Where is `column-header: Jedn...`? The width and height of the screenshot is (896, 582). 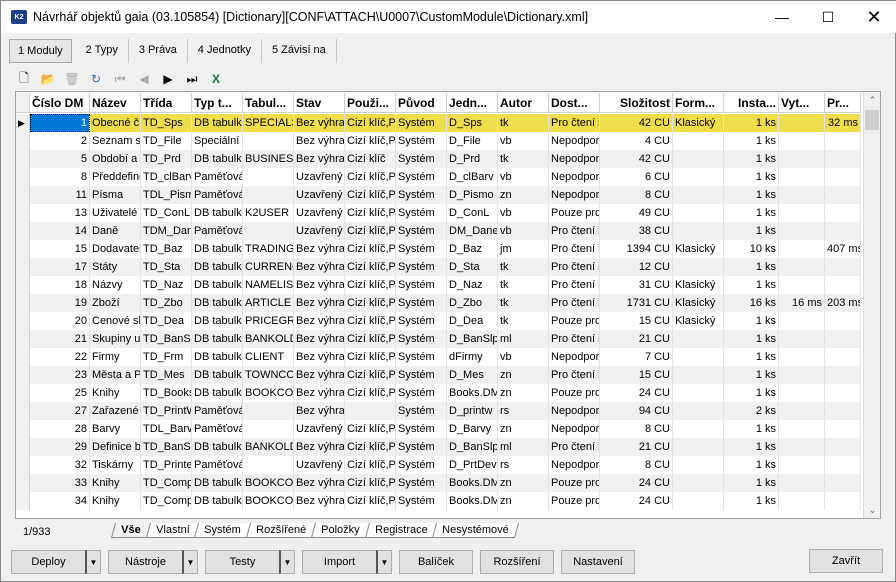 column-header: Jedn... is located at coordinates (472, 103).